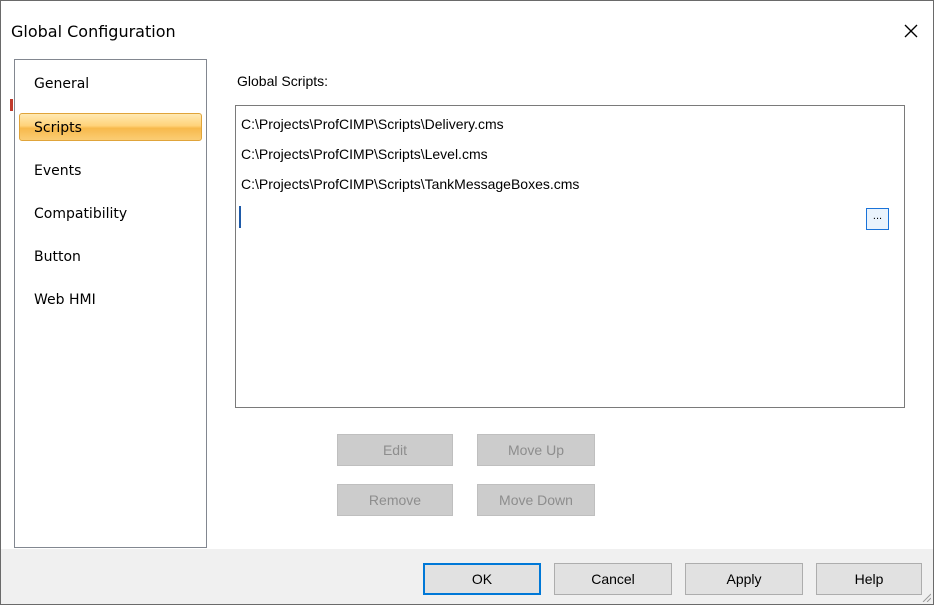 Image resolution: width=934 pixels, height=605 pixels. Describe the element at coordinates (11, 105) in the screenshot. I see `background-marker` at that location.